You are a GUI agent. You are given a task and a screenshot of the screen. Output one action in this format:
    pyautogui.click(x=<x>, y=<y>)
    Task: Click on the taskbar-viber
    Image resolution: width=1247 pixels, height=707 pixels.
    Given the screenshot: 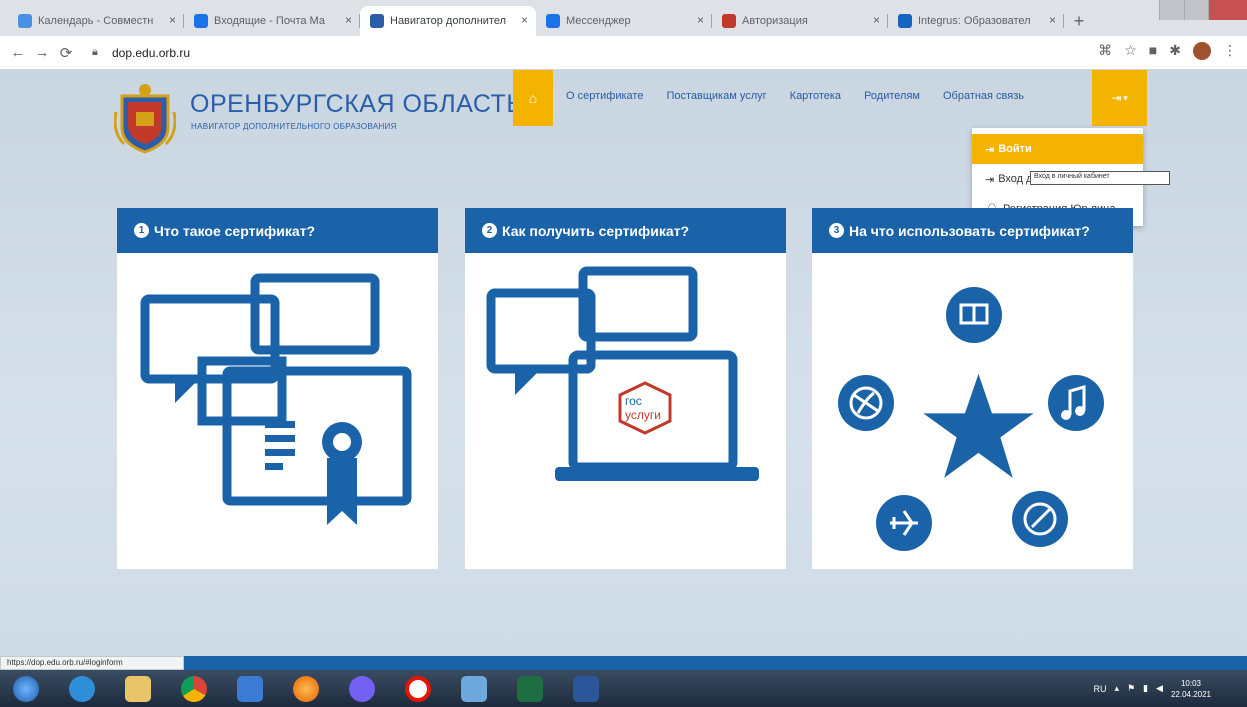 What is the action you would take?
    pyautogui.click(x=362, y=688)
    